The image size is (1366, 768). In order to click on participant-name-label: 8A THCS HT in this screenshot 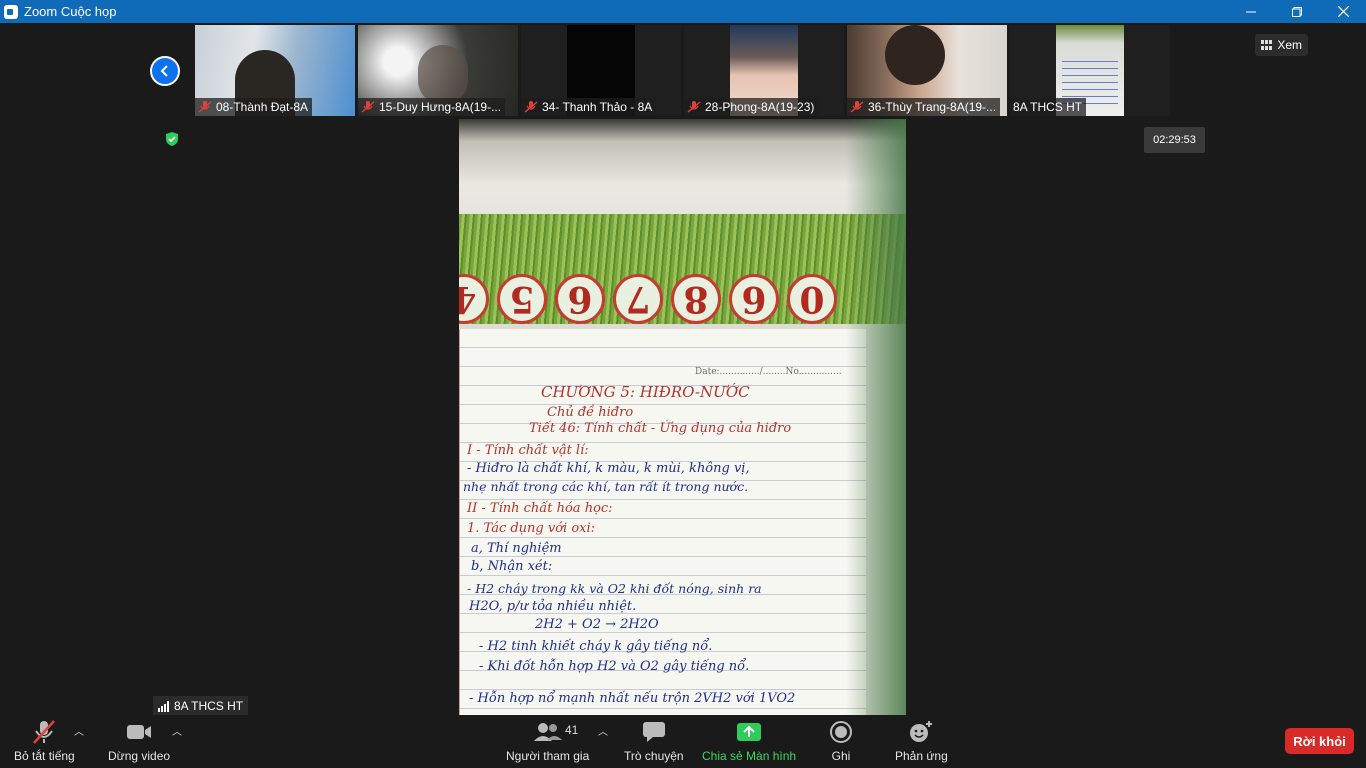, I will do `click(1048, 107)`.